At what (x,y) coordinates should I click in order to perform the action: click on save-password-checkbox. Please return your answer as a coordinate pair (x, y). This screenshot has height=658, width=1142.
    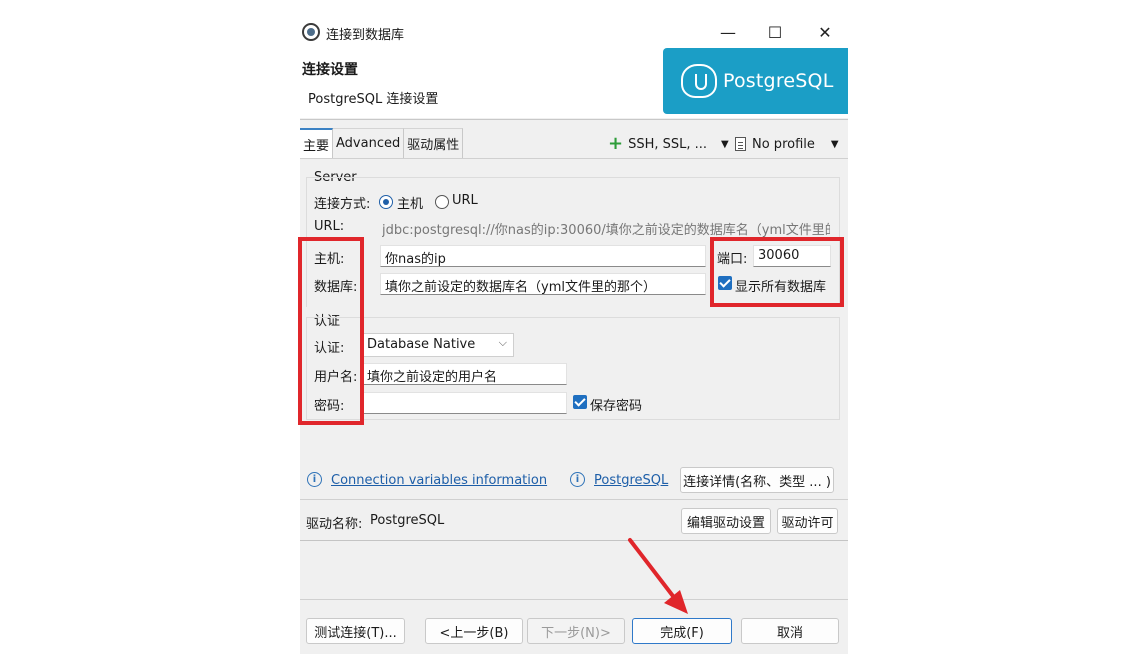
    Looking at the image, I should click on (580, 402).